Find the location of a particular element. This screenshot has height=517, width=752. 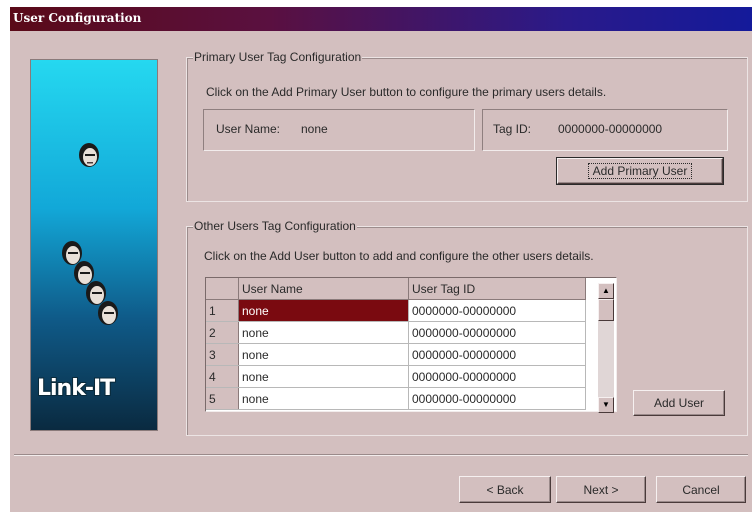

next-button: Next > is located at coordinates (601, 489).